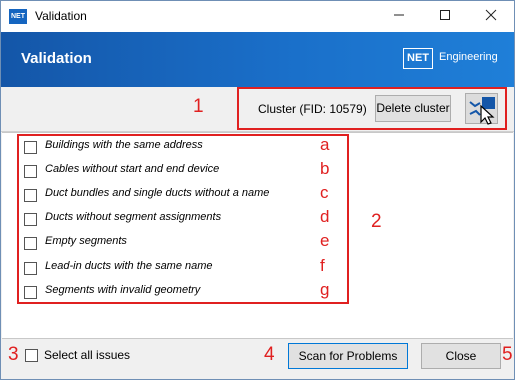 This screenshot has height=380, width=515. I want to click on title-bar: NET Validation, so click(257, 16).